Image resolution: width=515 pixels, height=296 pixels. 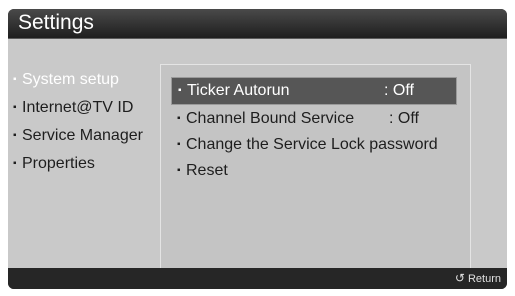 I want to click on footer-bar: ↺ Return, so click(x=257, y=278).